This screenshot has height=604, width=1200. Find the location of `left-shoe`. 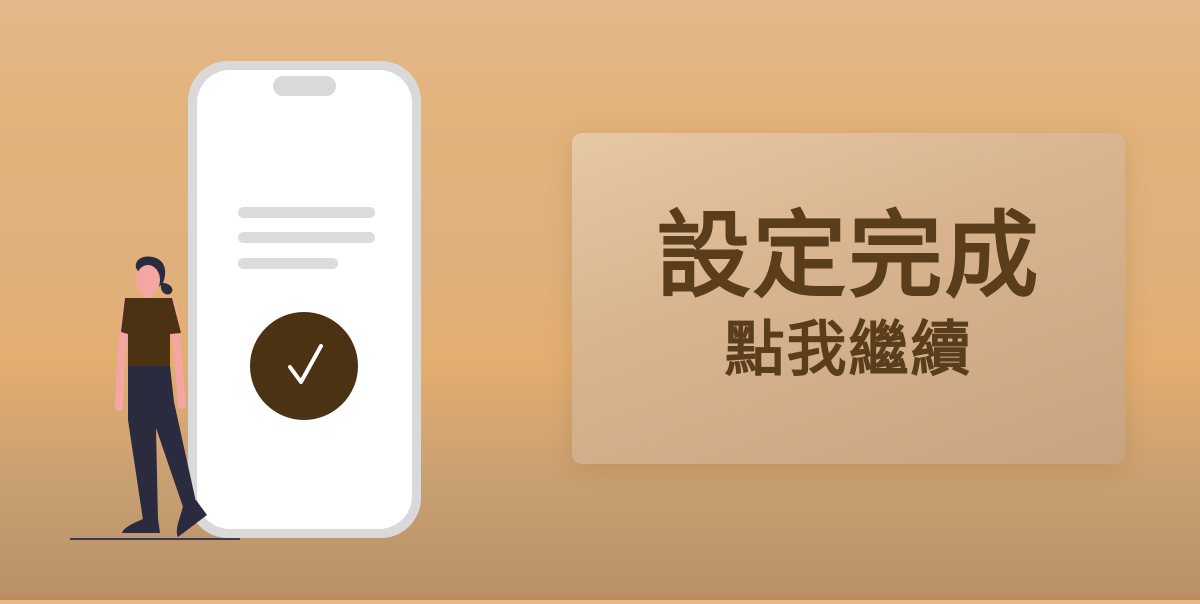

left-shoe is located at coordinates (141, 526).